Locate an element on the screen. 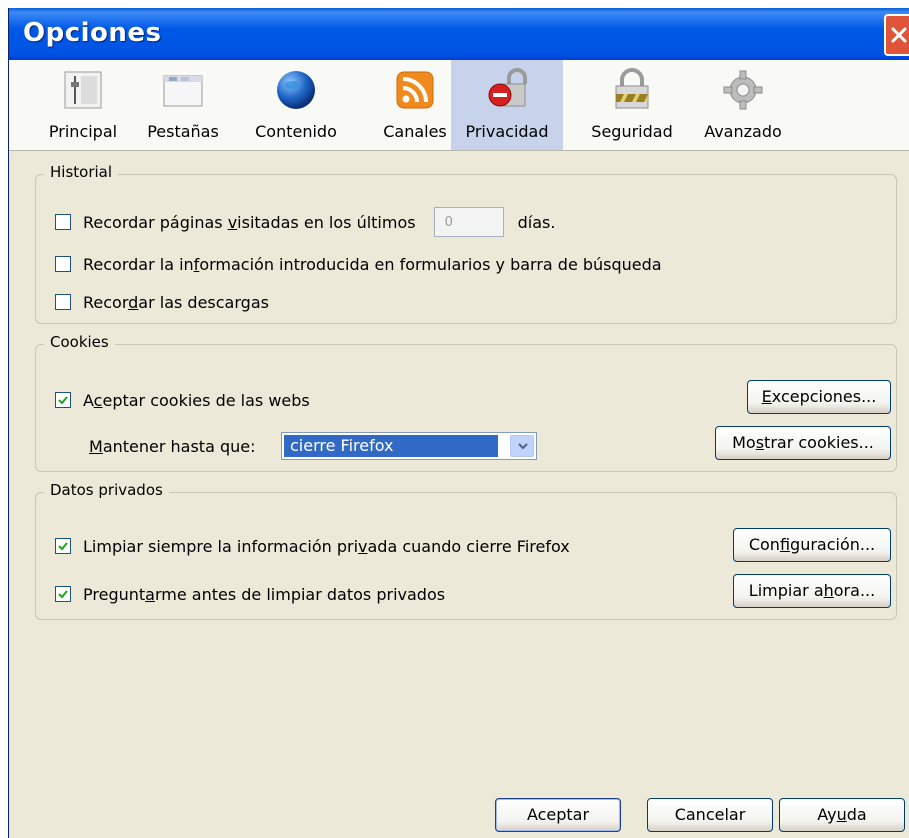 The width and height of the screenshot is (909, 838). tab-contenido: Contenido is located at coordinates (296, 105).